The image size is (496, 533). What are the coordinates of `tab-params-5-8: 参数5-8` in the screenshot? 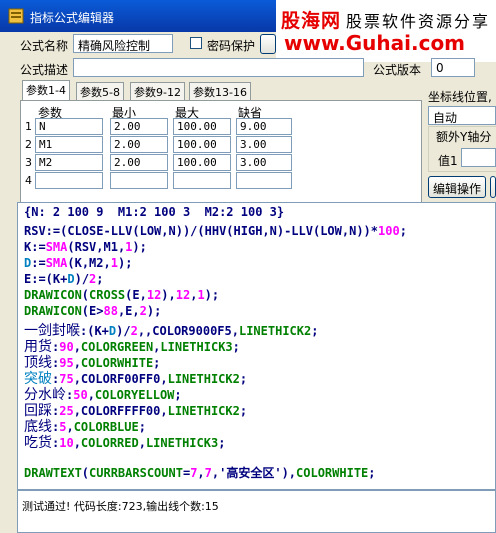 It's located at (100, 91).